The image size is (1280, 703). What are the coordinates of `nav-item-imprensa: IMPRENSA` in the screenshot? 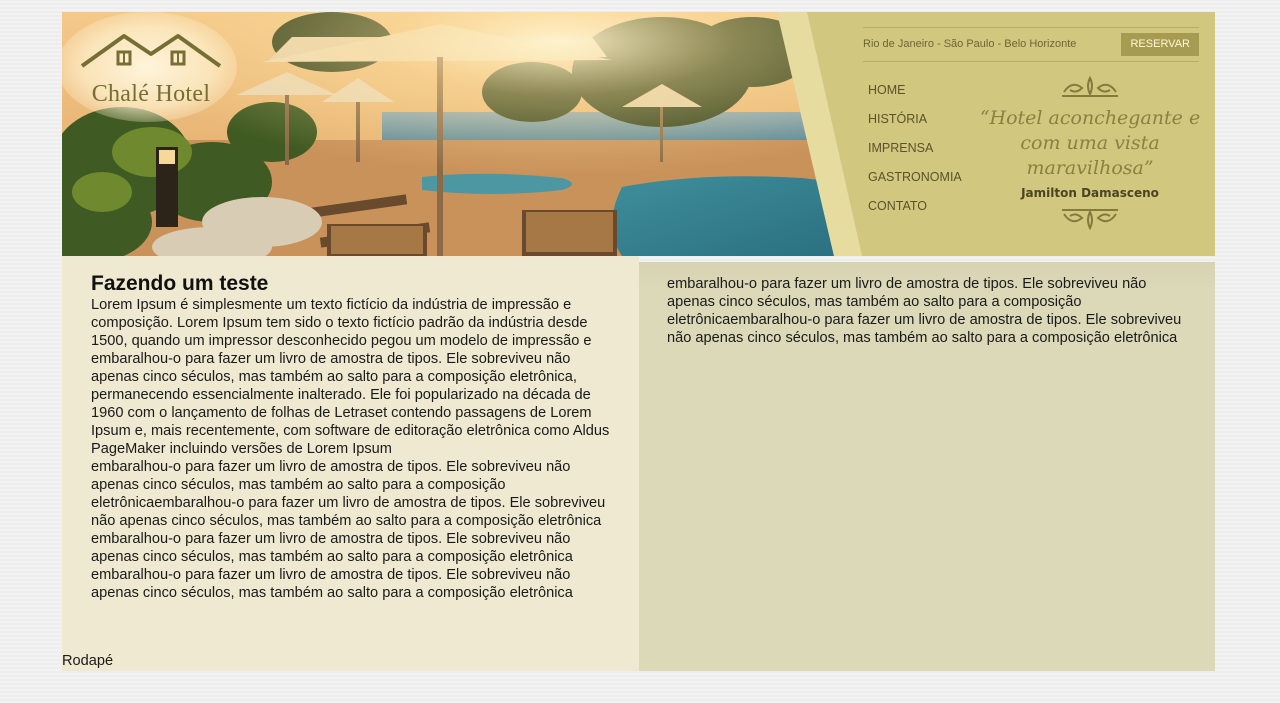 It's located at (915, 155).